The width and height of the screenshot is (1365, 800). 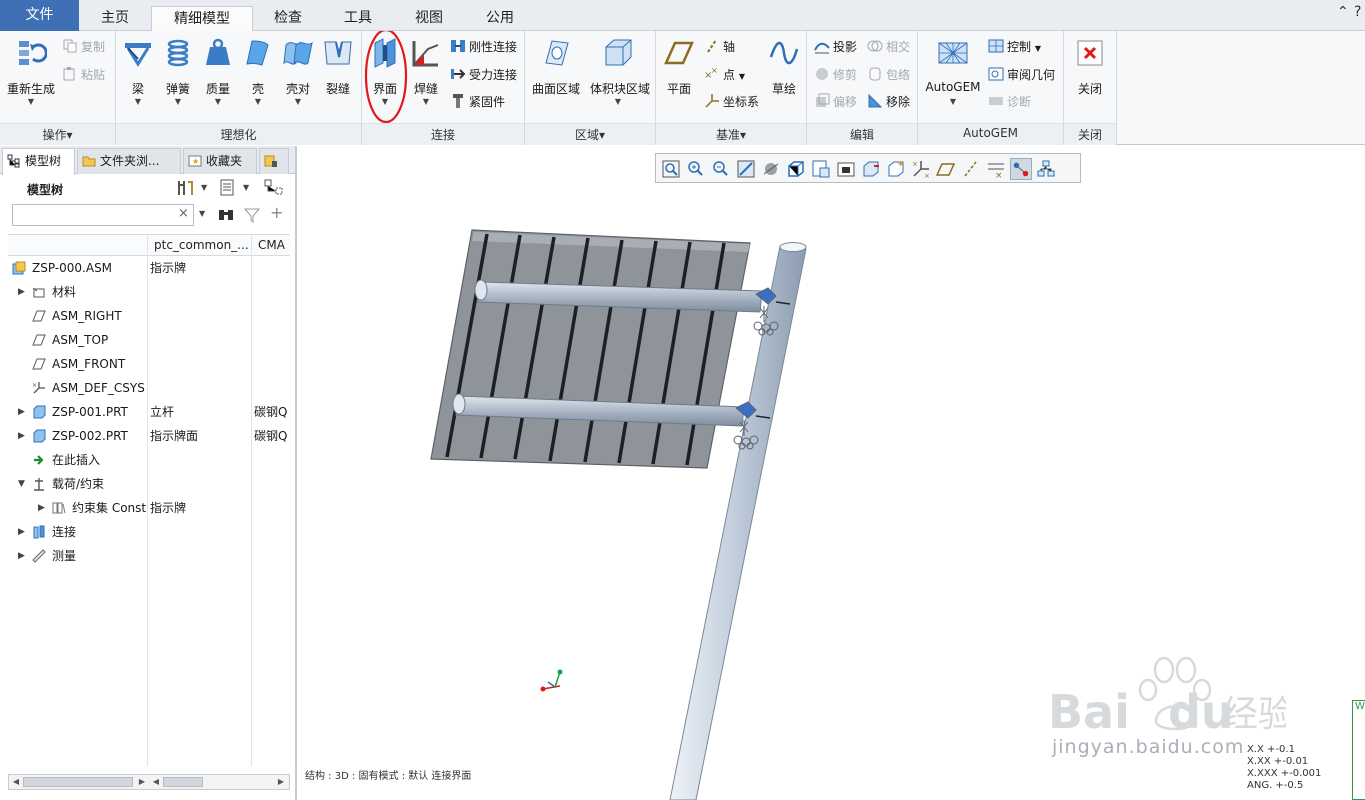 What do you see at coordinates (83, 75) in the screenshot?
I see `paste-button: 粘贴` at bounding box center [83, 75].